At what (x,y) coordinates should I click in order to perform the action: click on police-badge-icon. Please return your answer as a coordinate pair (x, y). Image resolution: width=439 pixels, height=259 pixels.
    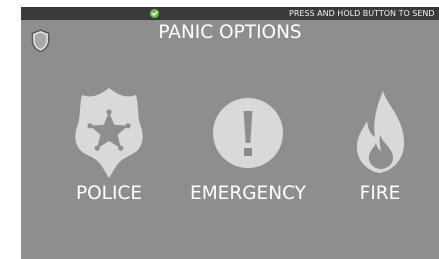
    Looking at the image, I should click on (109, 133).